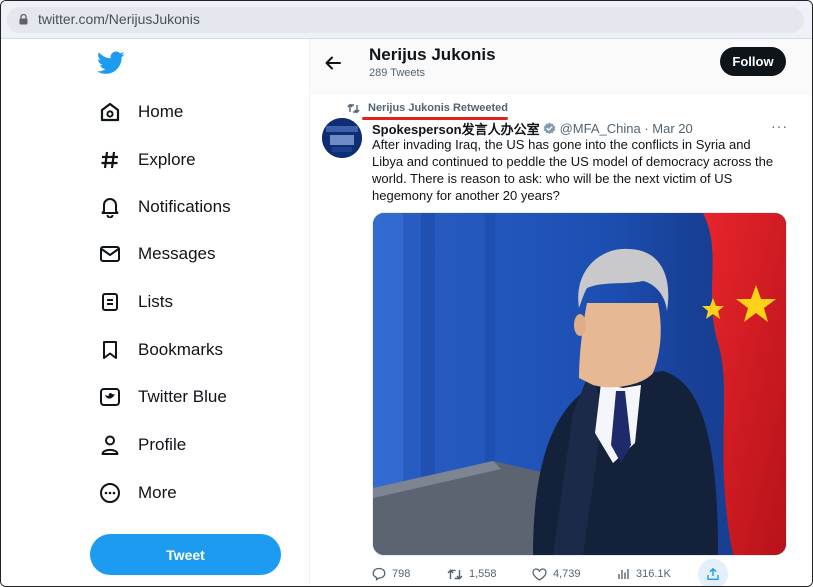 The image size is (813, 587). I want to click on tweet-button: Tweet, so click(185, 554).